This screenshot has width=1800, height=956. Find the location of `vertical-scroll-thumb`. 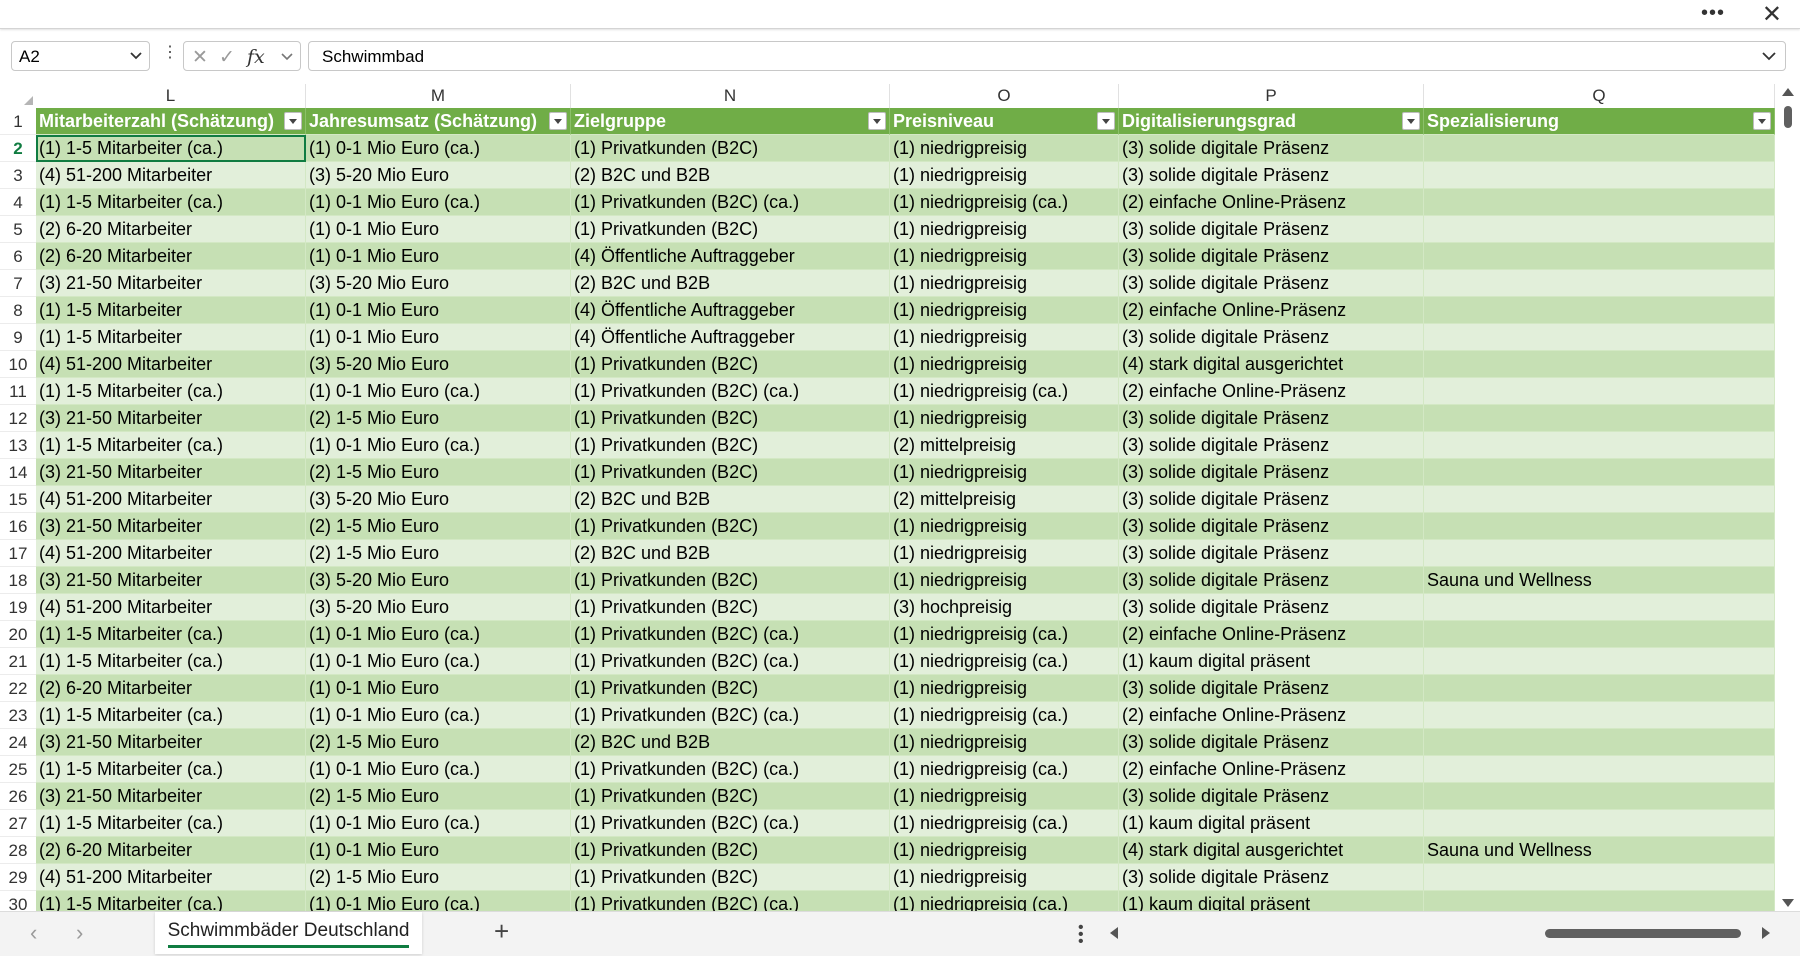

vertical-scroll-thumb is located at coordinates (1788, 117).